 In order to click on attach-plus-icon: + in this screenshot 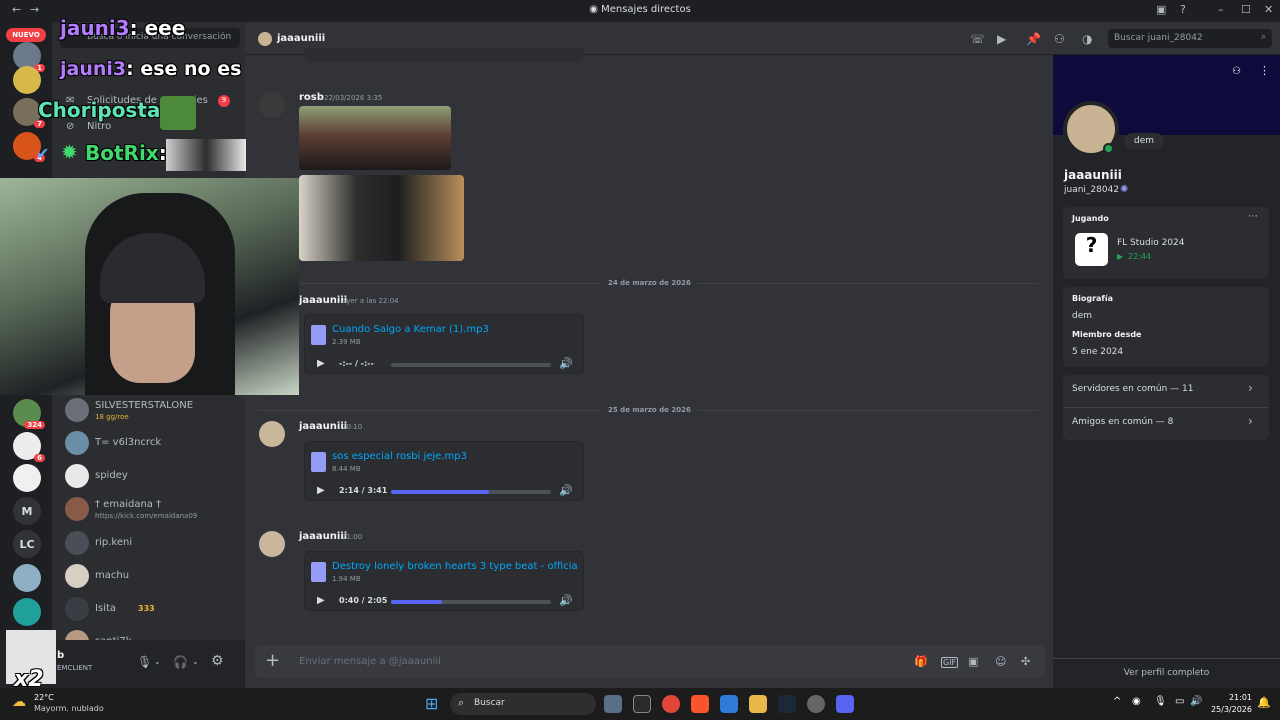, I will do `click(272, 660)`.